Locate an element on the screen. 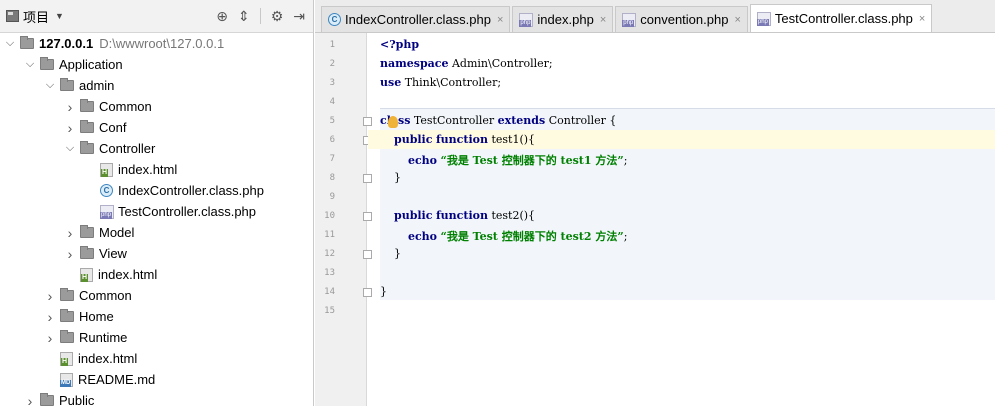  tree-item-label: admin is located at coordinates (97, 85).